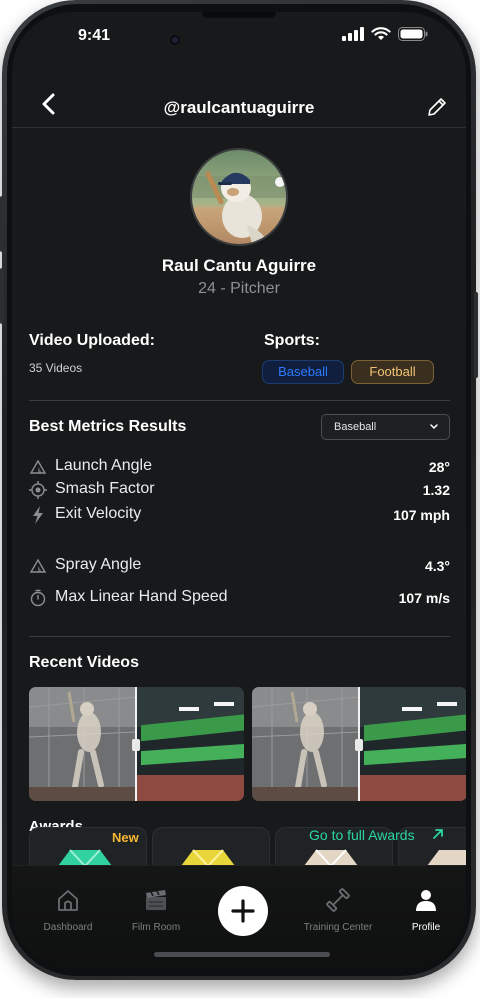  I want to click on tab-label: Profile, so click(426, 927).